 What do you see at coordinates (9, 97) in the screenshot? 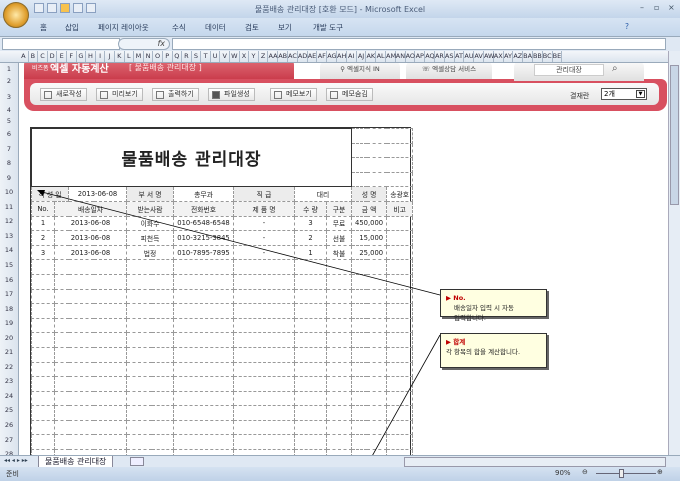
I see `row-header: 3` at bounding box center [9, 97].